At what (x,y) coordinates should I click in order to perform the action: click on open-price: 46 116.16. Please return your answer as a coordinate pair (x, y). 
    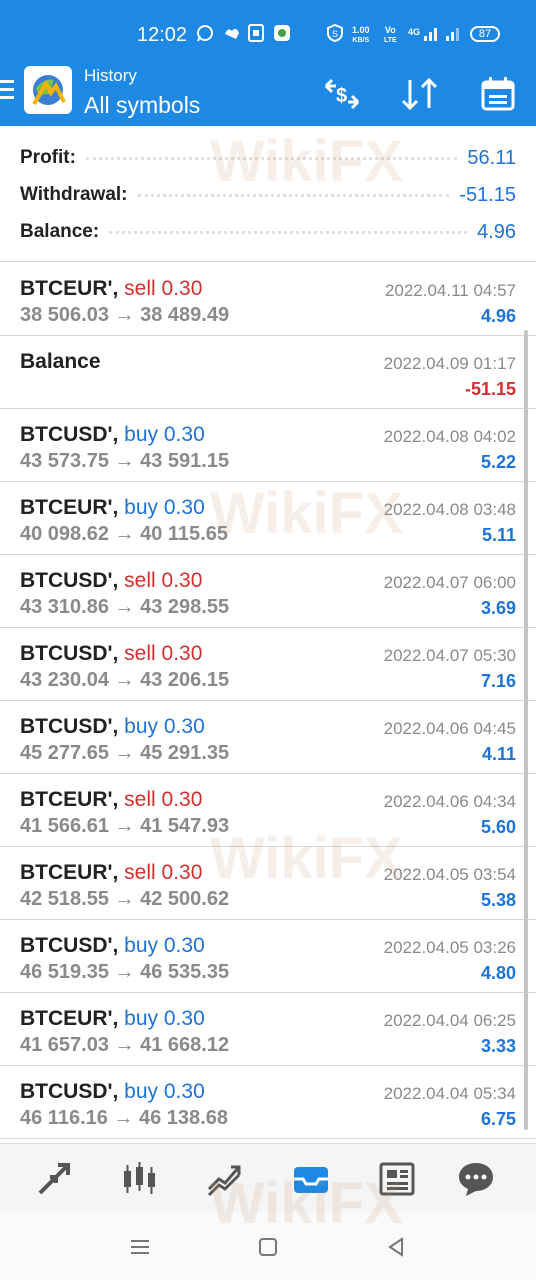
    Looking at the image, I should click on (64, 1118).